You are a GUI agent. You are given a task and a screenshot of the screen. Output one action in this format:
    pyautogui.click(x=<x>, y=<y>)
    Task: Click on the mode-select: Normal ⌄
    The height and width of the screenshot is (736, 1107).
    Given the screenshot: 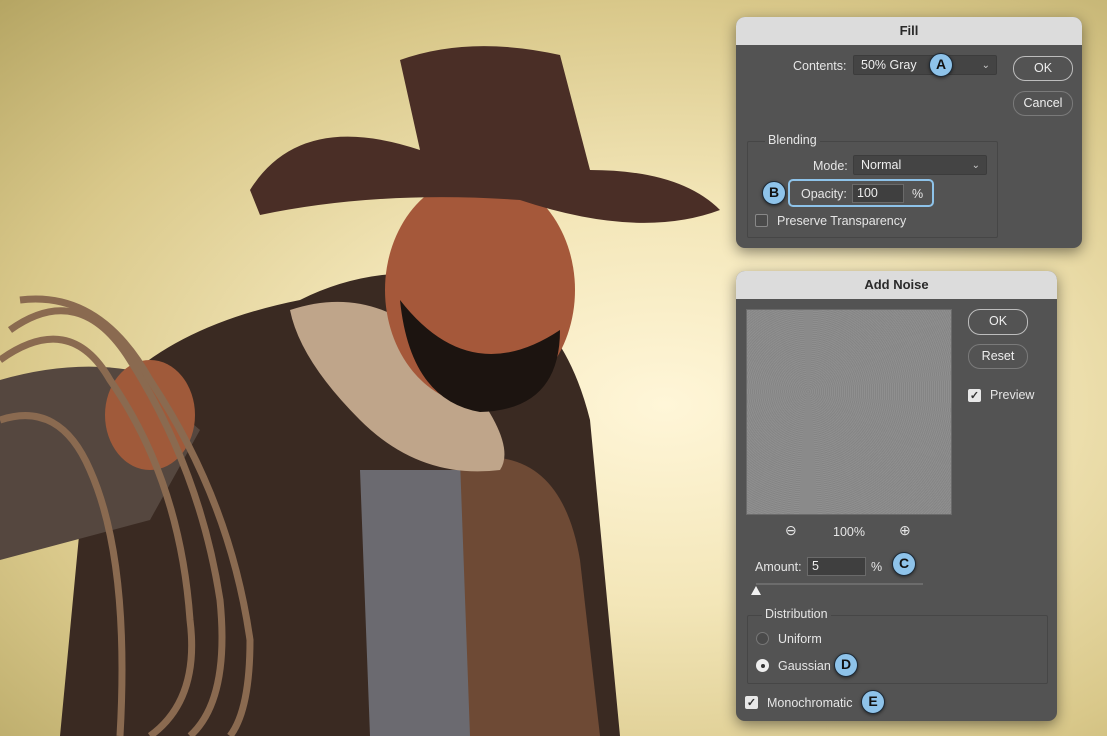 What is the action you would take?
    pyautogui.click(x=920, y=165)
    